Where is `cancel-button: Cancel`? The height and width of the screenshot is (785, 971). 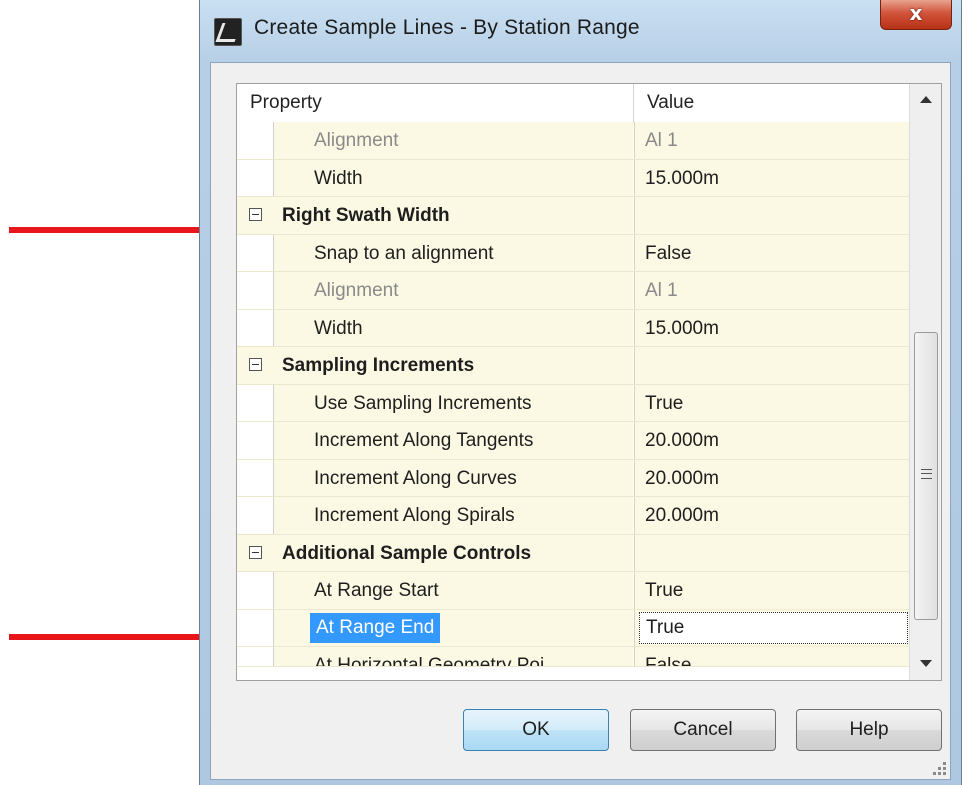
cancel-button: Cancel is located at coordinates (703, 730).